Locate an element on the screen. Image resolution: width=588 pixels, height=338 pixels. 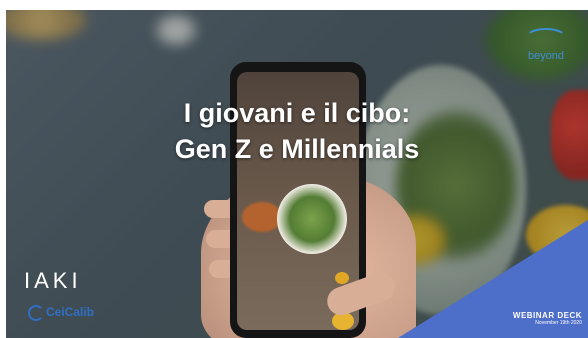
webinar-deck-title: WEBINAR DECK is located at coordinates (547, 315).